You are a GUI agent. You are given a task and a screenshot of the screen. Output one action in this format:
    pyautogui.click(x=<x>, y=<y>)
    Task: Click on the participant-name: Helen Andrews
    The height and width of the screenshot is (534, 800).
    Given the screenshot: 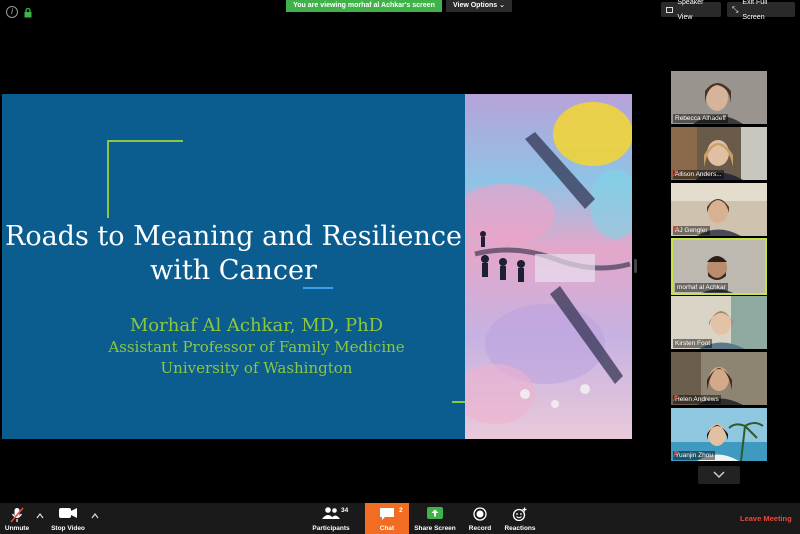 What is the action you would take?
    pyautogui.click(x=697, y=399)
    